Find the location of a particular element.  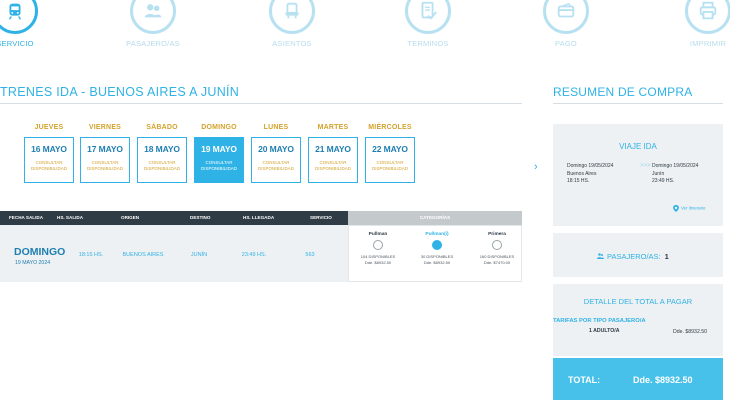

day-date: 17 MAYO is located at coordinates (105, 149).